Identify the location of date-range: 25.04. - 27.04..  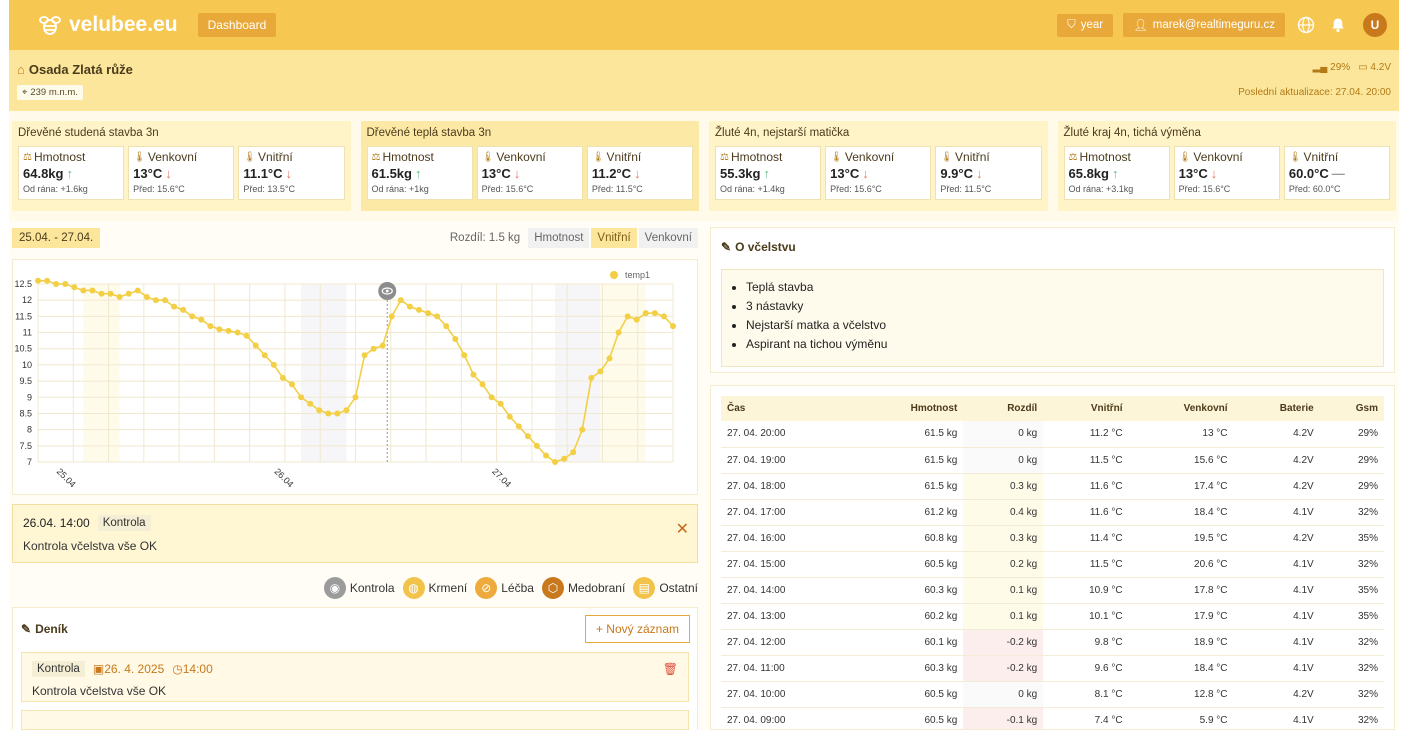
(56, 238).